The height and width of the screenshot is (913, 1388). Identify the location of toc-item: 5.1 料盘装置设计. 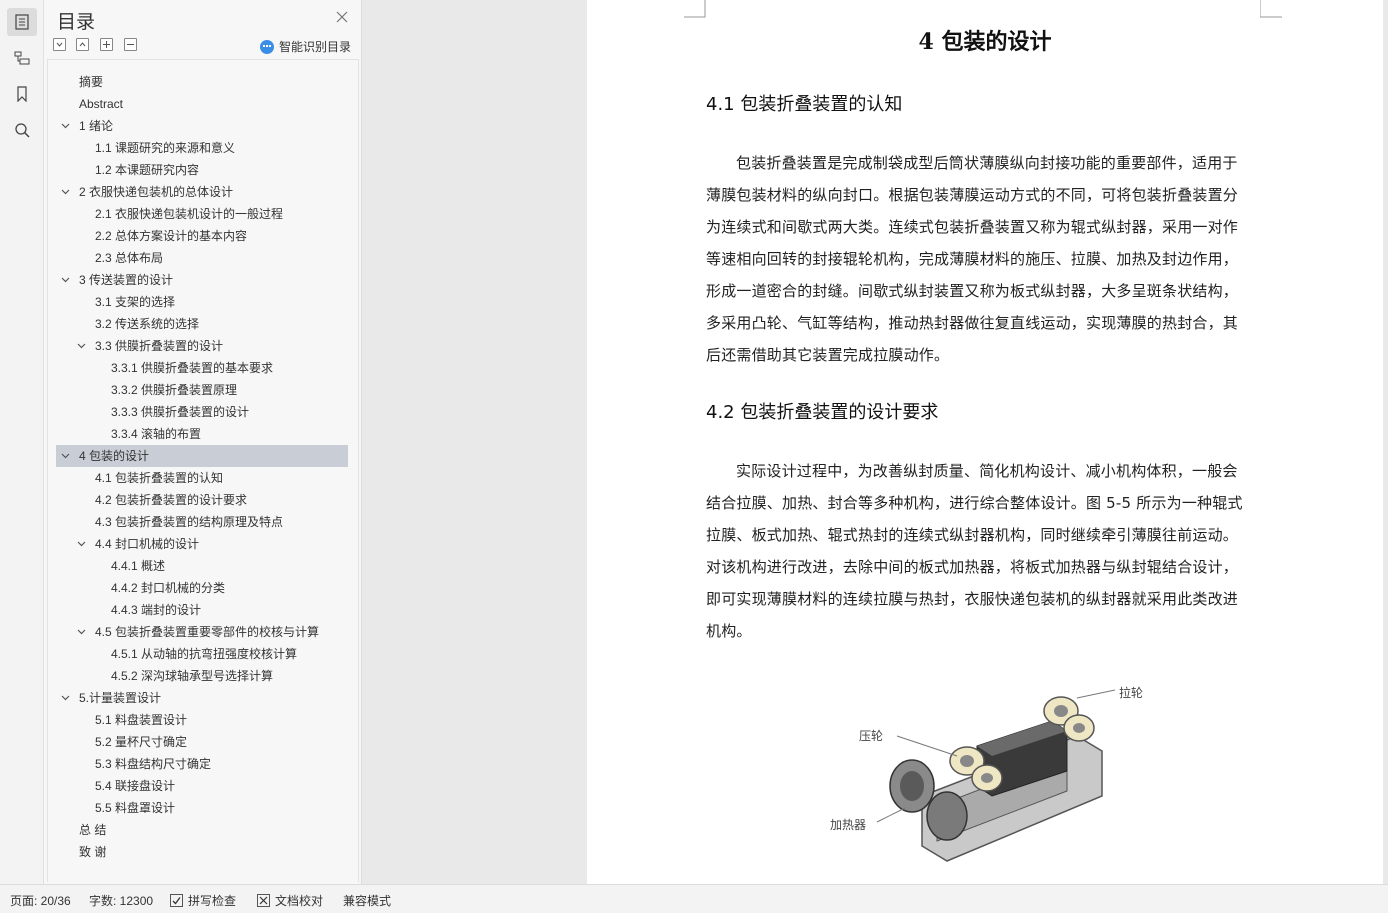
(202, 720).